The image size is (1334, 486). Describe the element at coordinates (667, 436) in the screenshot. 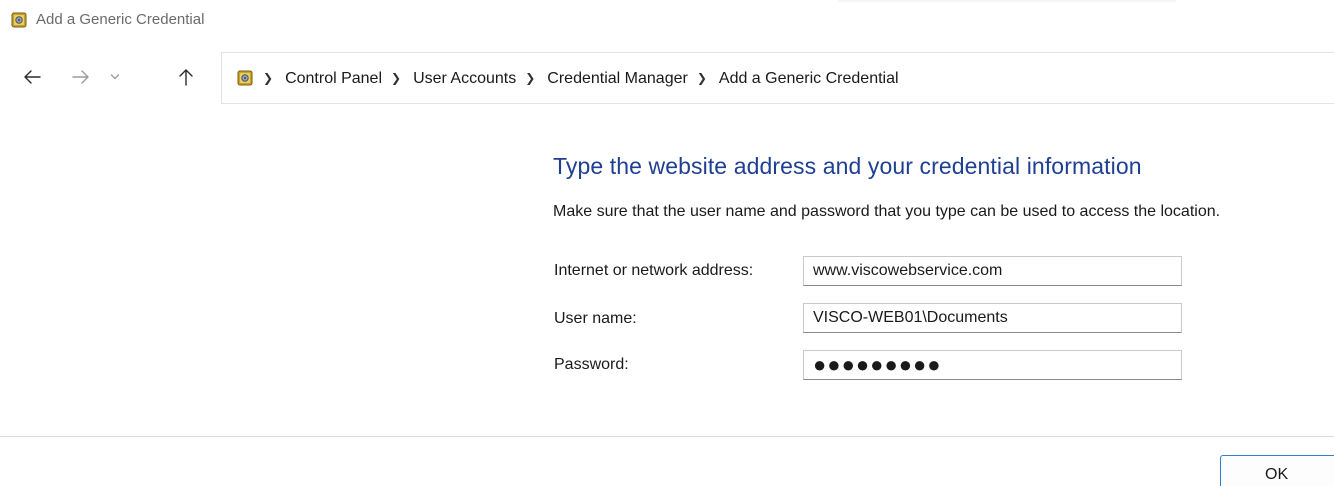

I see `footer-divider` at that location.